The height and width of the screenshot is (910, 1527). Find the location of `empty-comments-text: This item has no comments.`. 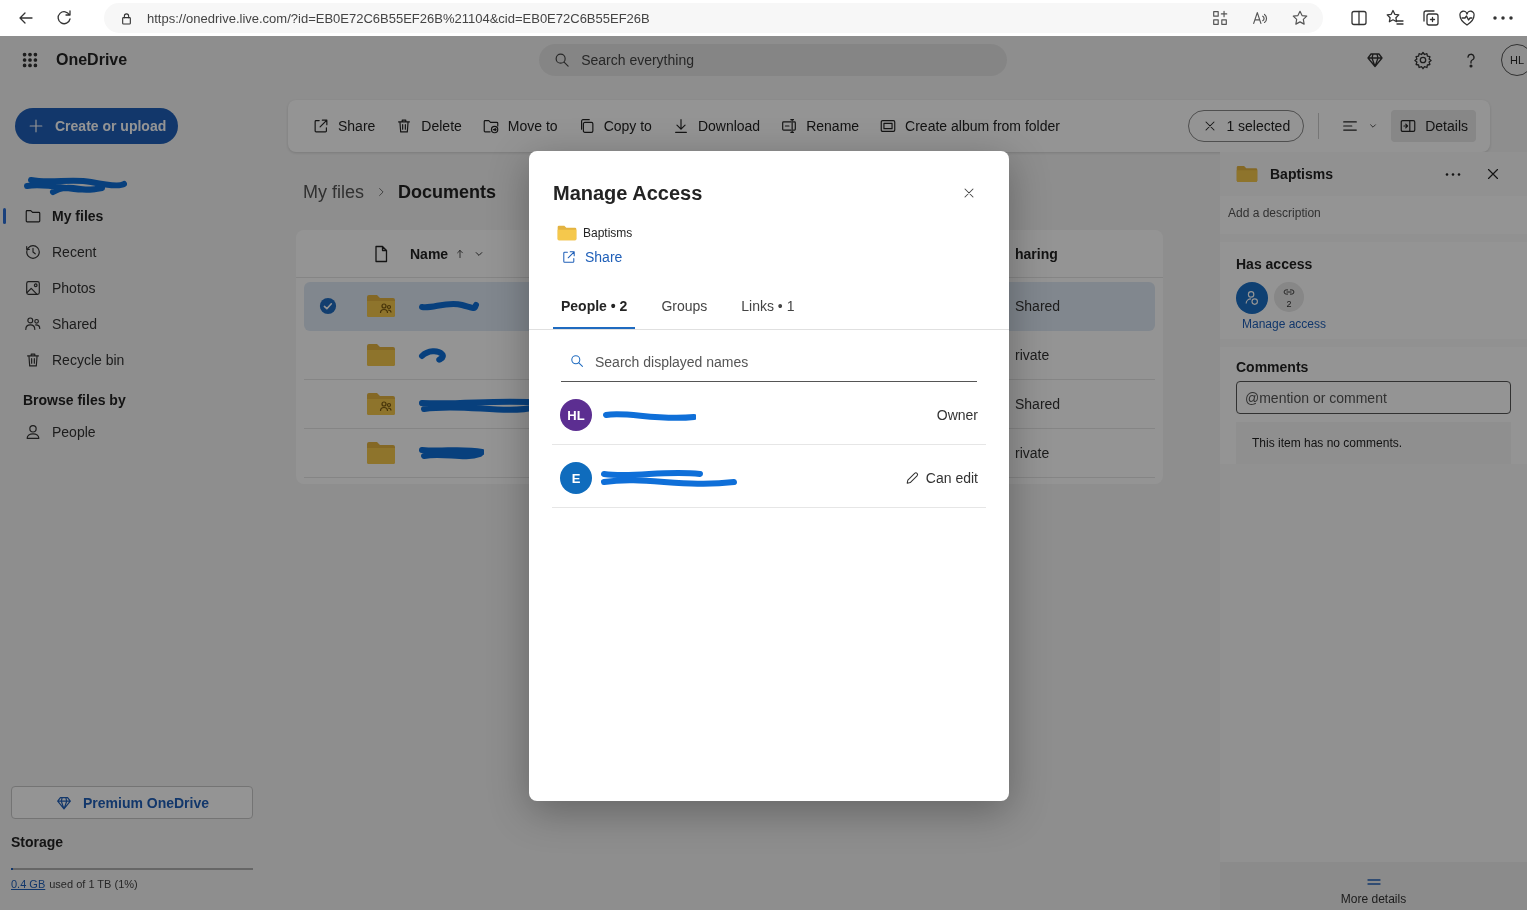

empty-comments-text: This item has no comments. is located at coordinates (1327, 443).